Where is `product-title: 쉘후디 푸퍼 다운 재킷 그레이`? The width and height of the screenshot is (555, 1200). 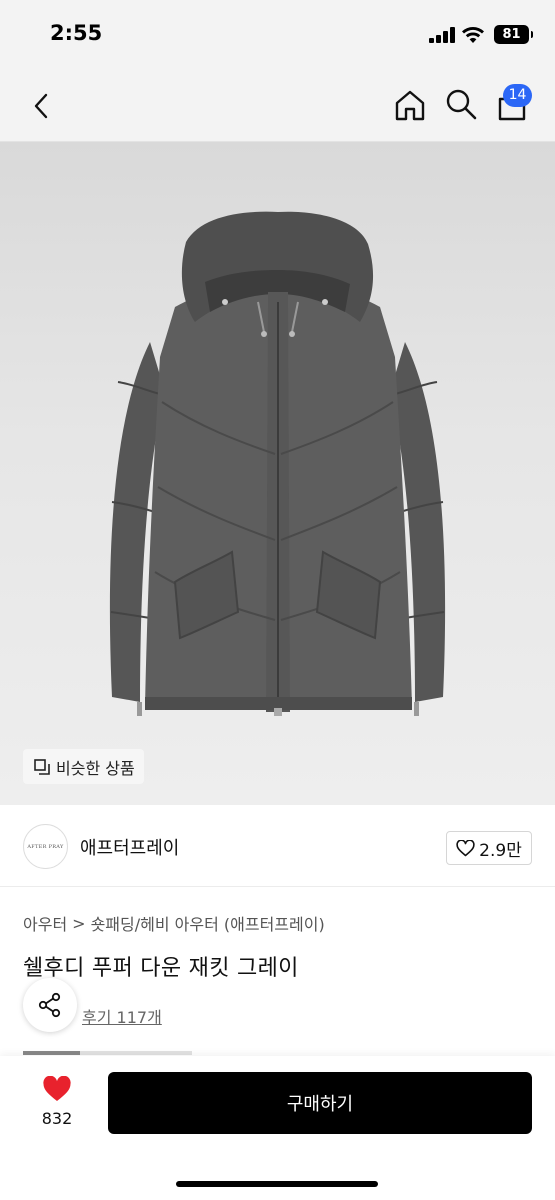 product-title: 쉘후디 푸퍼 다운 재킷 그레이 is located at coordinates (161, 968).